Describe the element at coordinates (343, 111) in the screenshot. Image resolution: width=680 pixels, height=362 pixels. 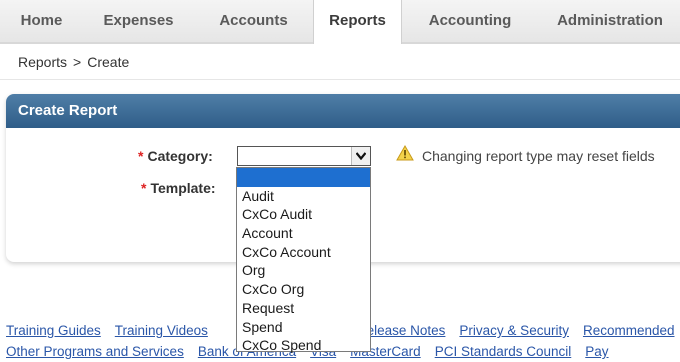
I see `panel-header: Create Report` at that location.